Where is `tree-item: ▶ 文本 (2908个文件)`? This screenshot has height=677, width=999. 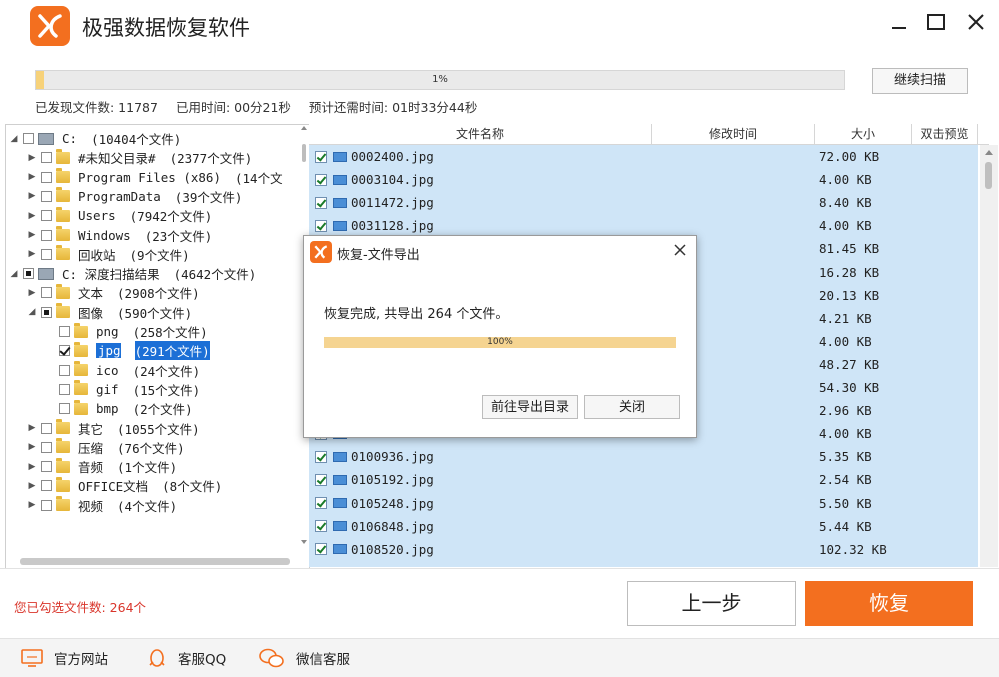
tree-item: ▶ 文本 (2908个文件) is located at coordinates (113, 292).